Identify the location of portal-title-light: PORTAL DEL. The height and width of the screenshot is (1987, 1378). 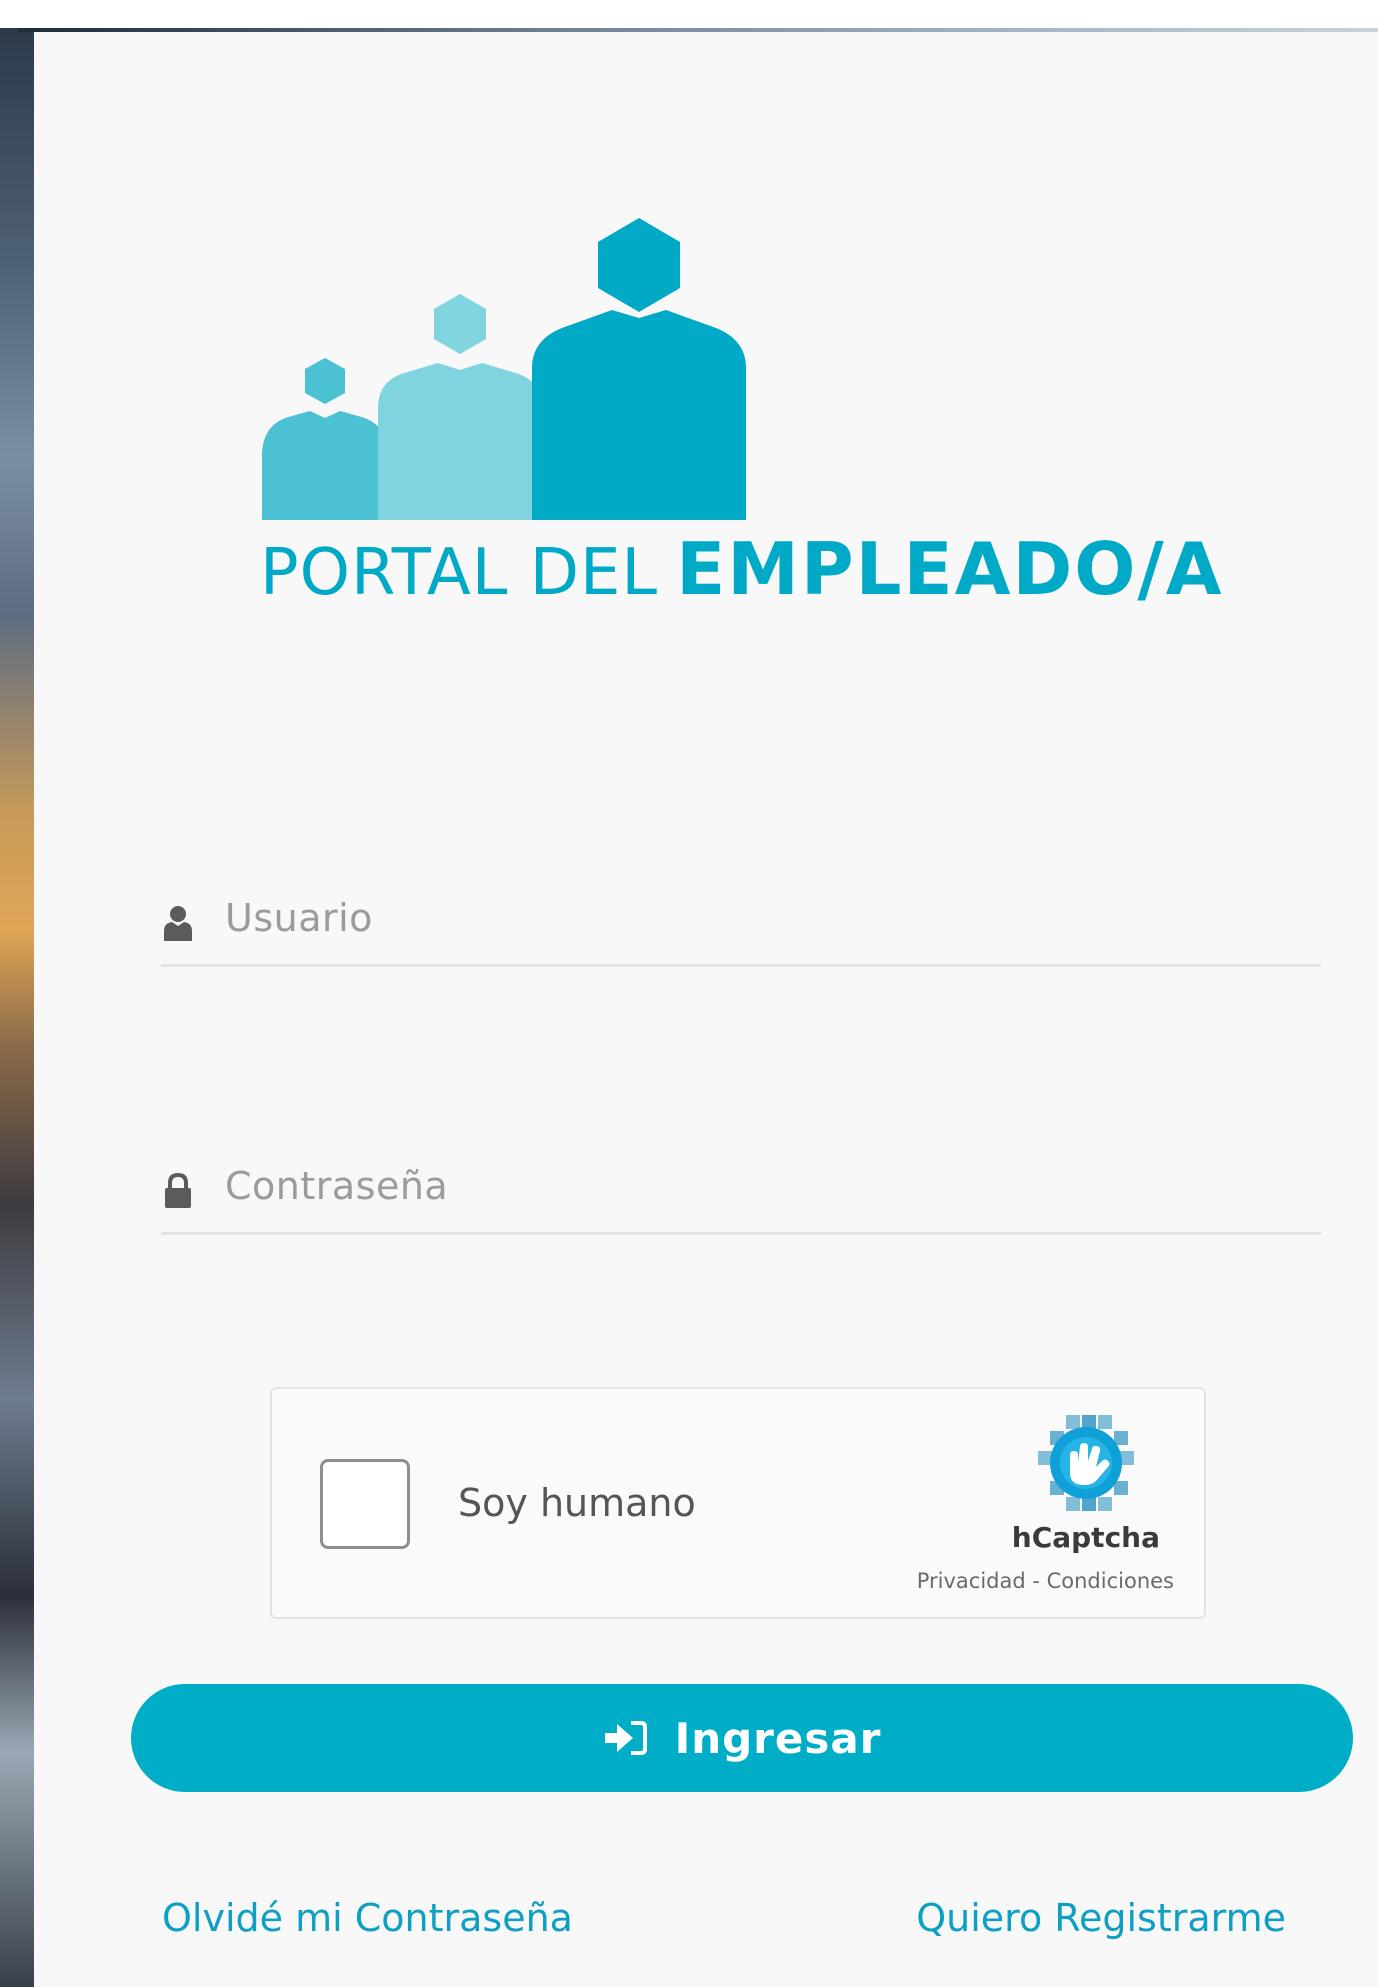
(459, 573).